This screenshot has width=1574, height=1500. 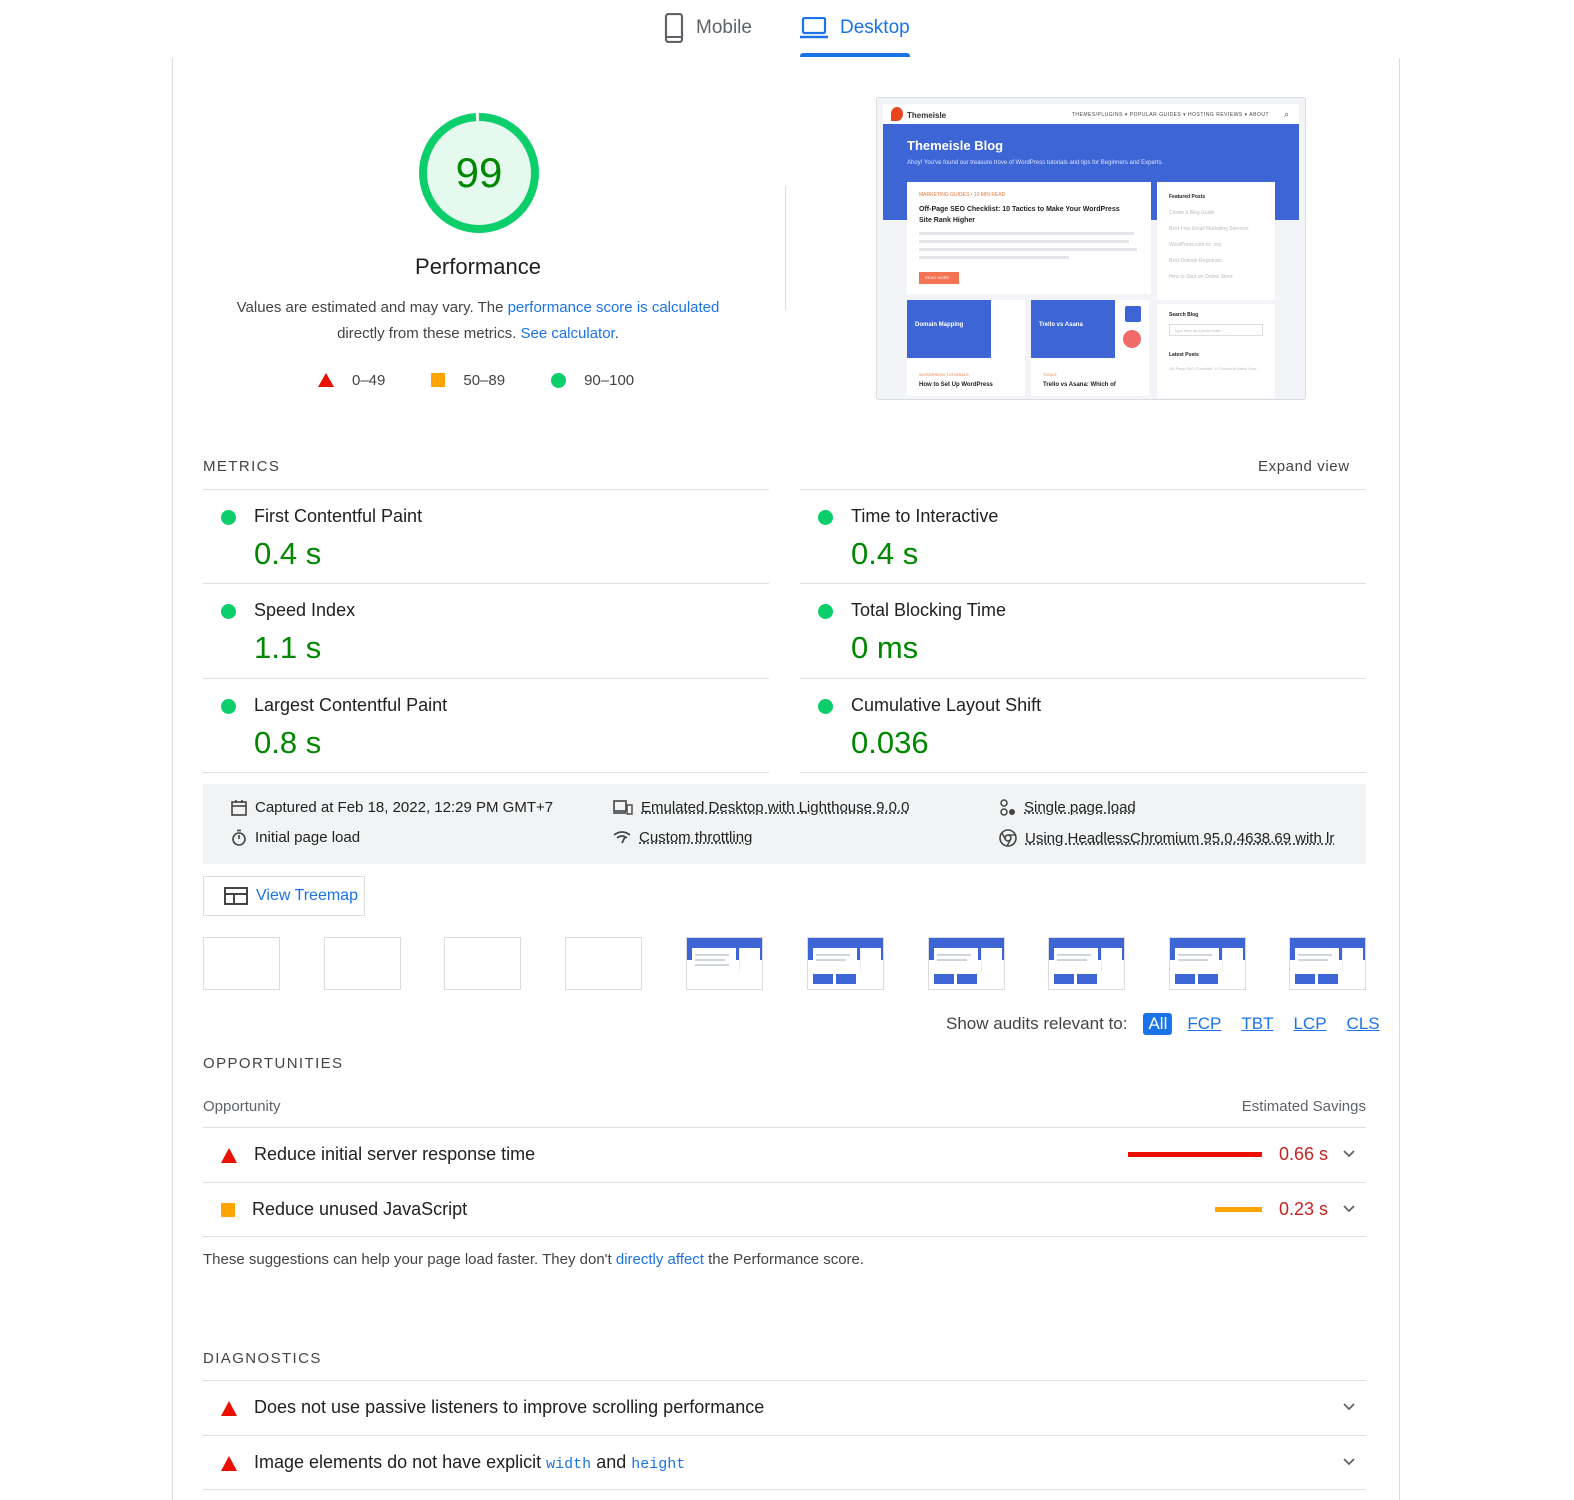 I want to click on laptop-icon, so click(x=814, y=28).